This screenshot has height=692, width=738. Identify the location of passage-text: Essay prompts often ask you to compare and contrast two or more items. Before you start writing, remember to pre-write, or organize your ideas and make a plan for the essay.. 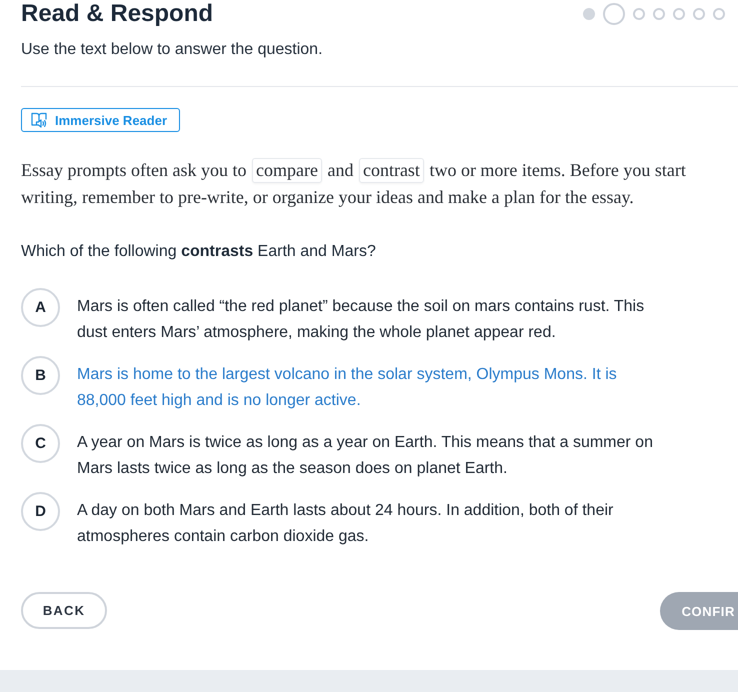
(354, 183).